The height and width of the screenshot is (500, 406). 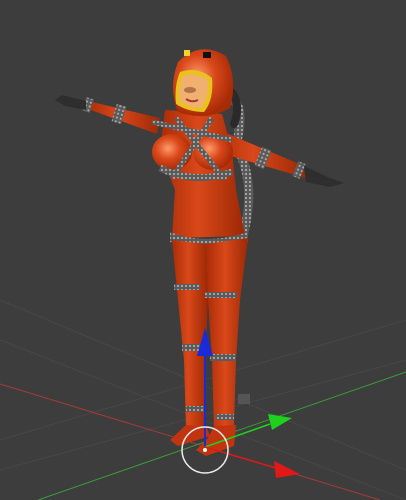 I want to click on rear-tank, so click(x=244, y=399).